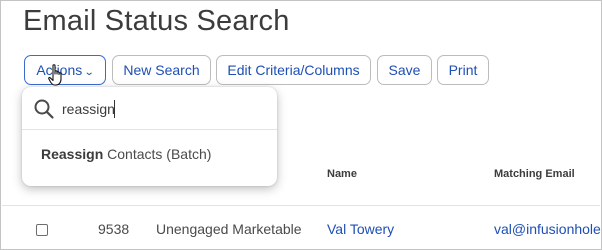 This screenshot has width=602, height=250. I want to click on table-divider, so click(301, 205).